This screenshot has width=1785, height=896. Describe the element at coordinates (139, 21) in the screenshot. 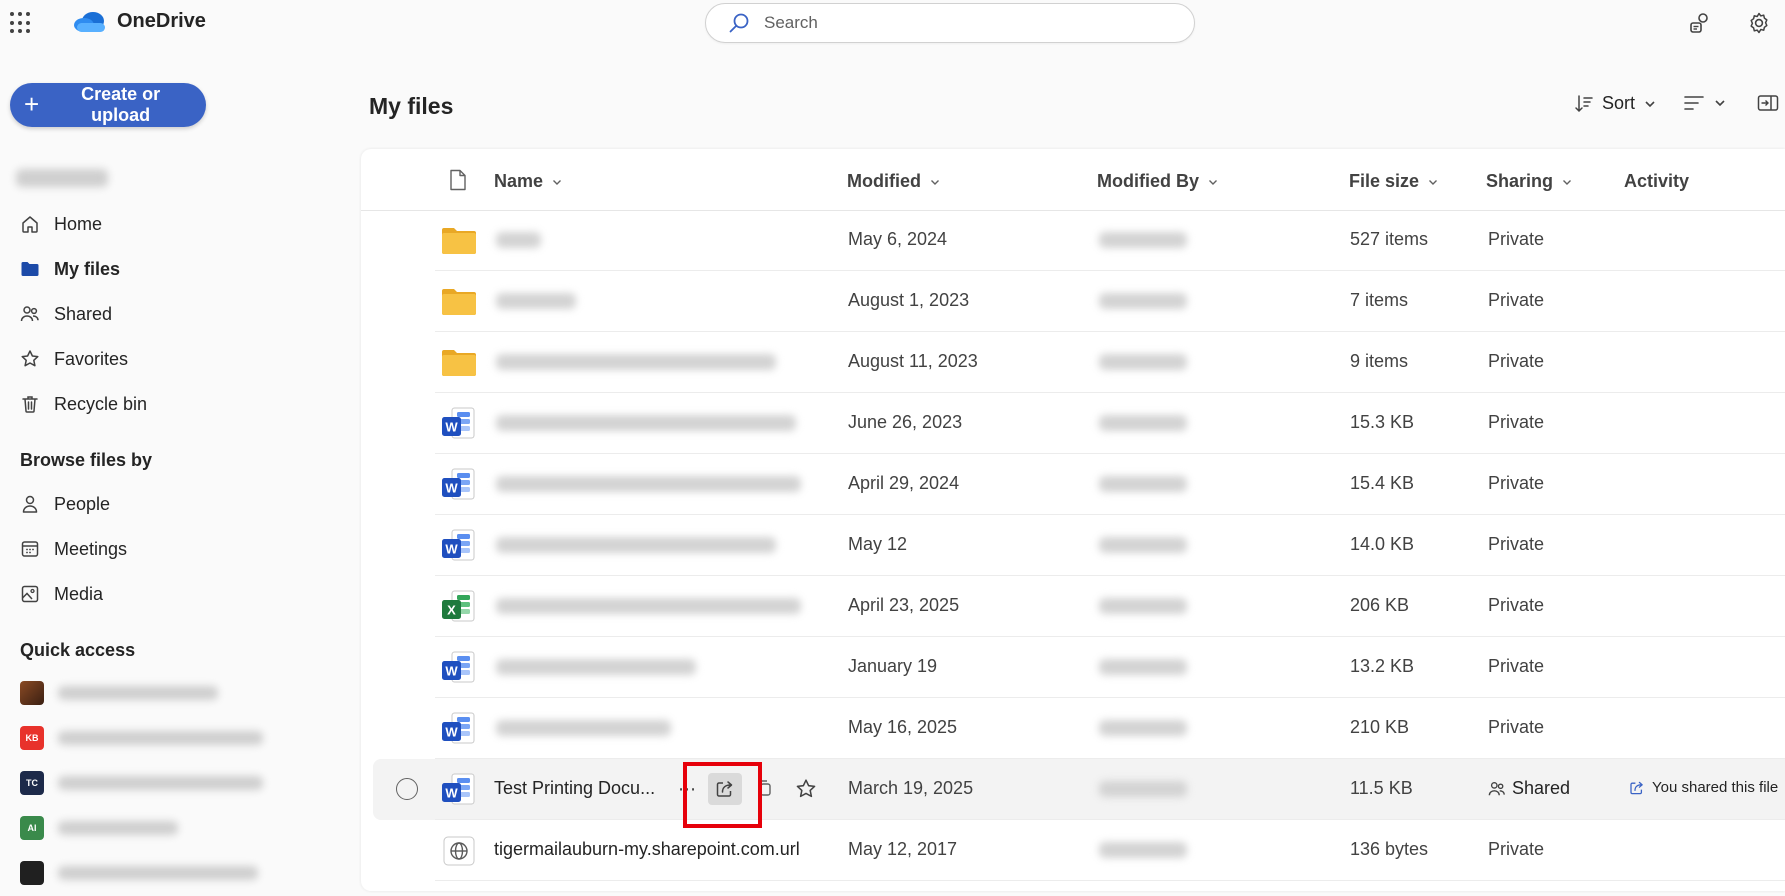

I see `brand: OneDrive` at that location.